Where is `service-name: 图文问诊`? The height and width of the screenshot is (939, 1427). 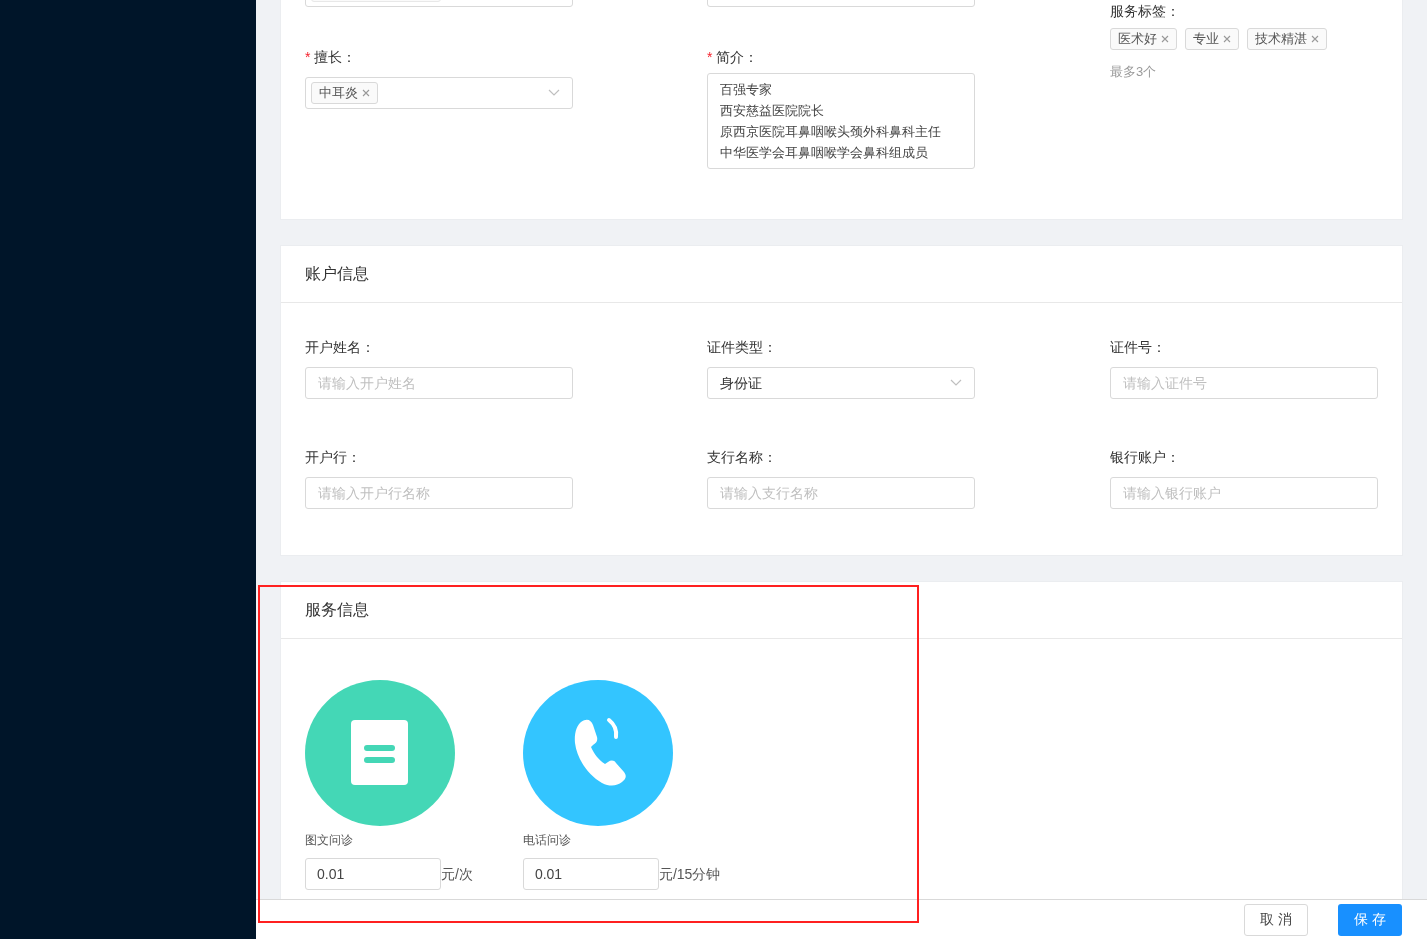 service-name: 图文问诊 is located at coordinates (329, 840).